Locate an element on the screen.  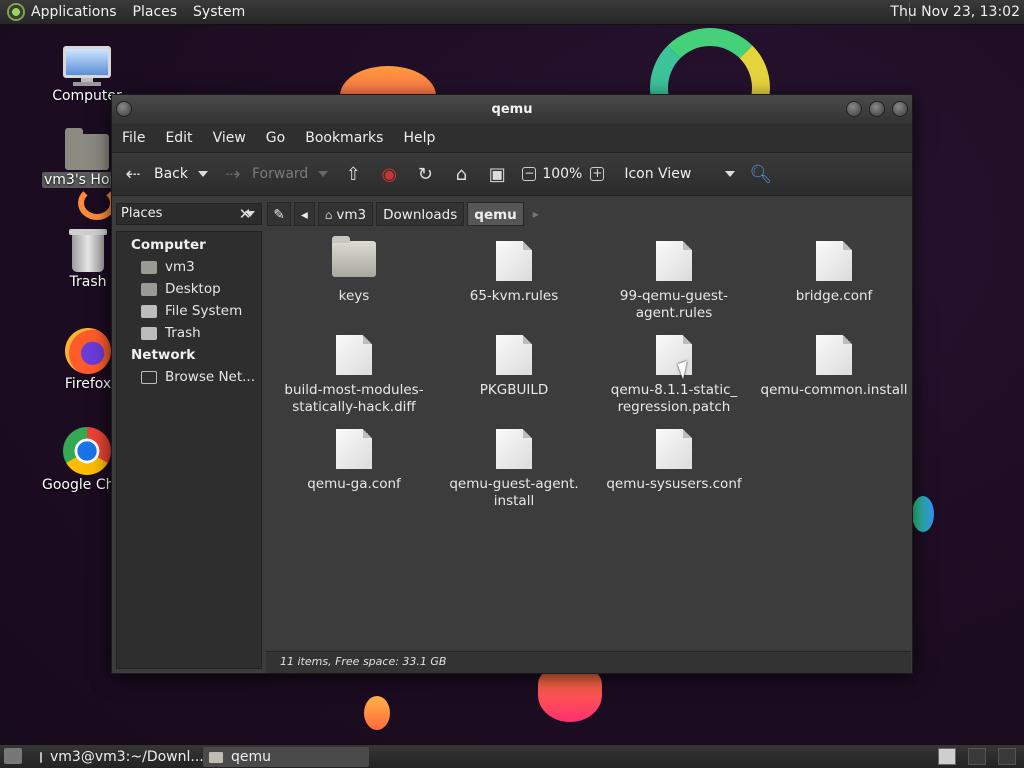
up-arrow-icon: ⇧ is located at coordinates (353, 174).